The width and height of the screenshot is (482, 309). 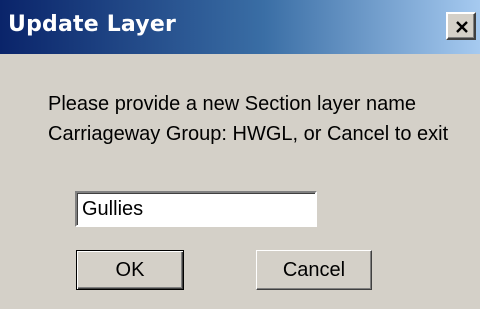 I want to click on close-icon, so click(x=462, y=27).